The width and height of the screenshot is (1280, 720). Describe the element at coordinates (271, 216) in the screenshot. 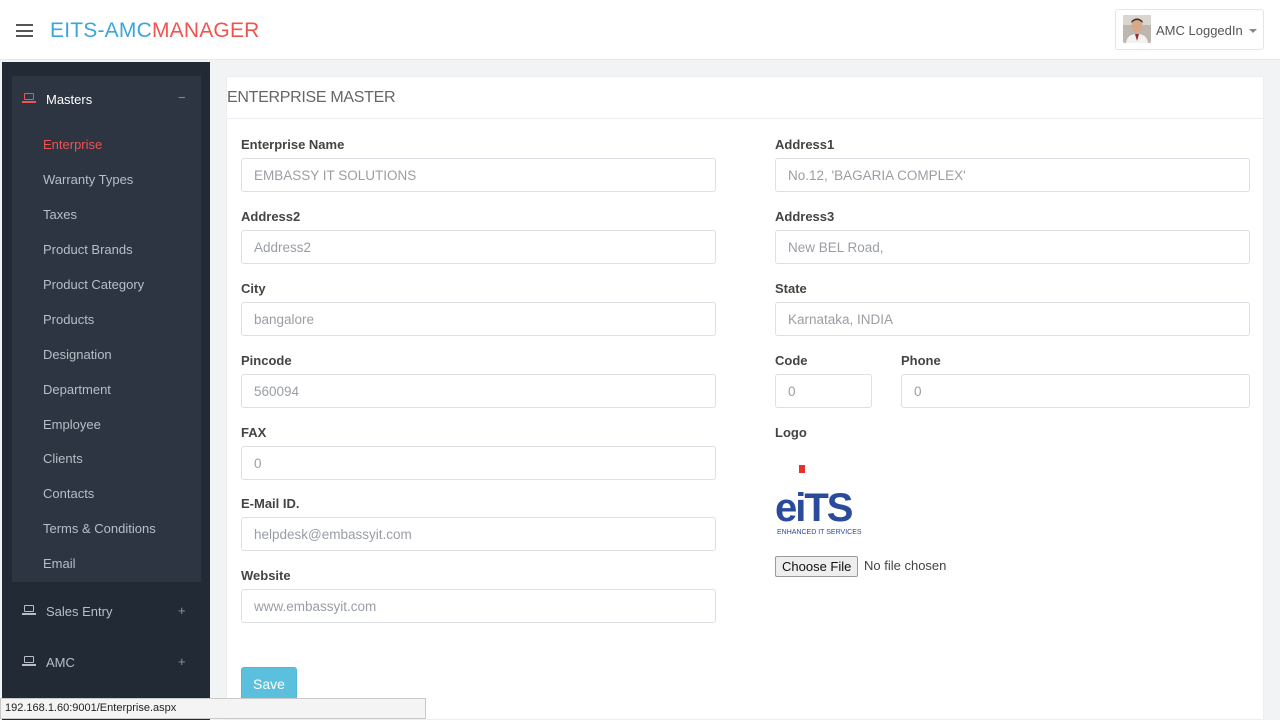

I see `address2-label: Address2` at that location.